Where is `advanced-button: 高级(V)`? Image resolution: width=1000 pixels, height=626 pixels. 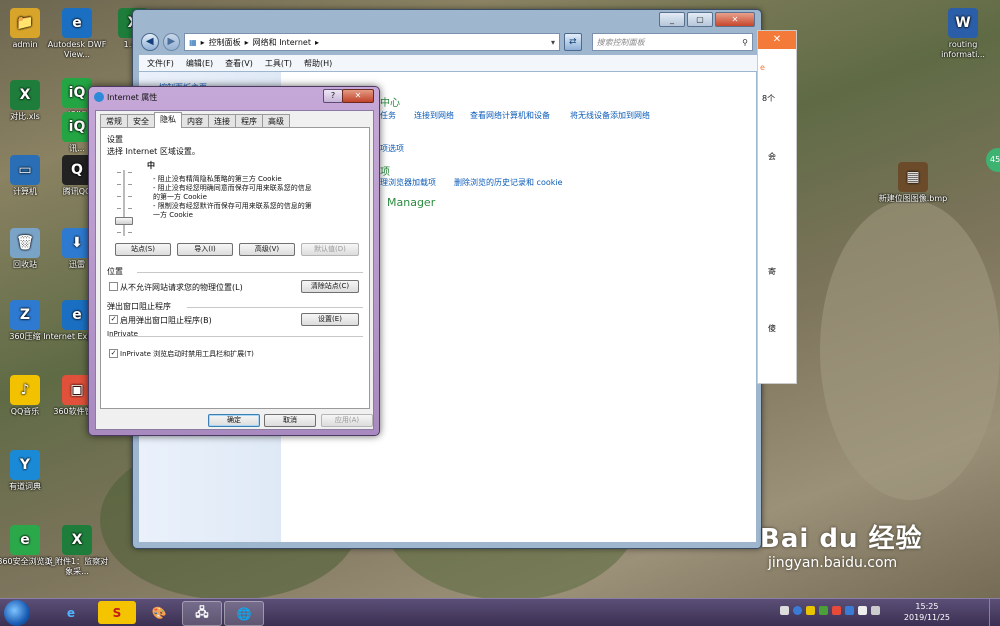 advanced-button: 高级(V) is located at coordinates (267, 249).